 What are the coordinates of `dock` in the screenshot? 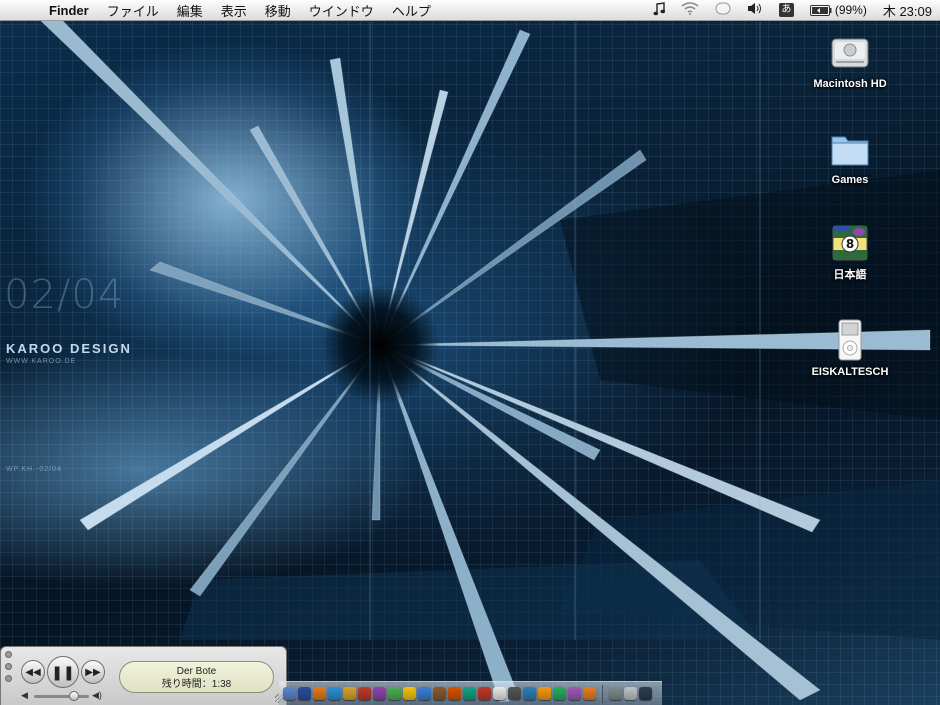 It's located at (470, 693).